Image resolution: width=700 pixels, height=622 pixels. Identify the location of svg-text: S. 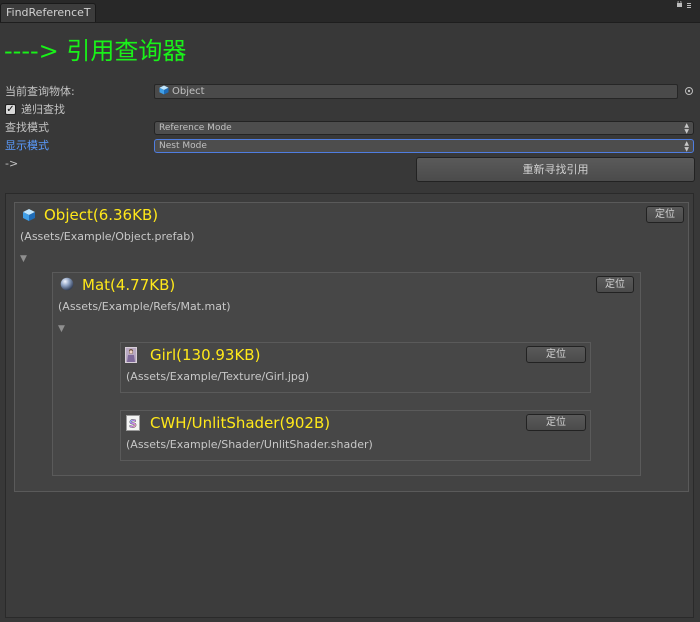
(133, 424).